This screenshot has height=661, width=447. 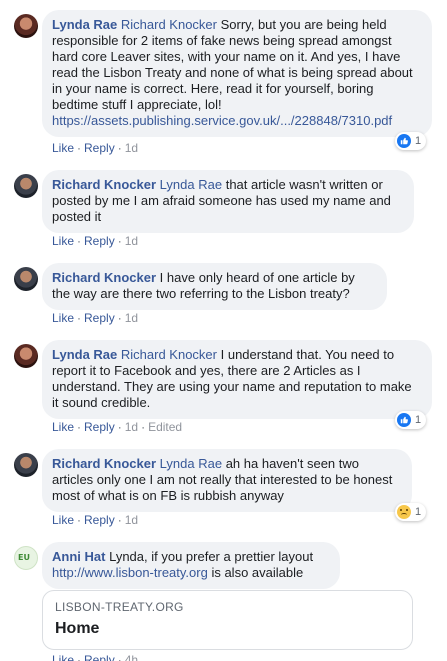 I want to click on comment-author: Anni Hat, so click(x=78, y=556).